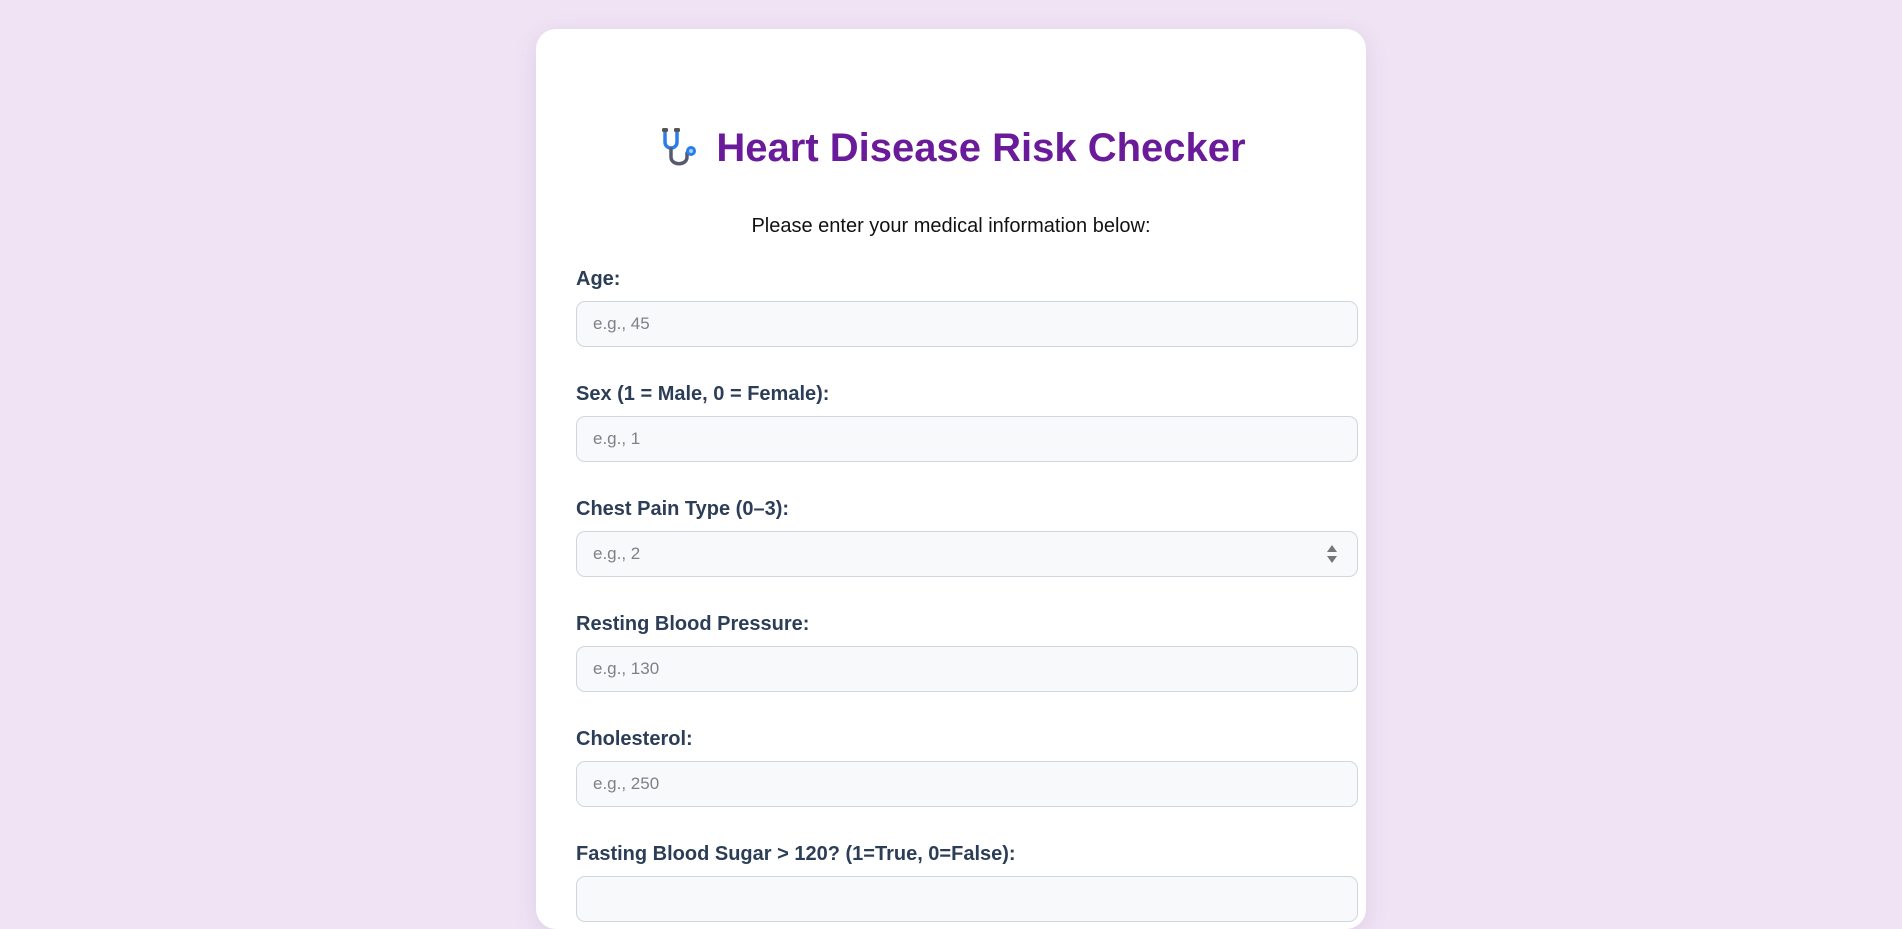 Image resolution: width=1902 pixels, height=929 pixels. I want to click on fasting-blood-sugar-input, so click(967, 899).